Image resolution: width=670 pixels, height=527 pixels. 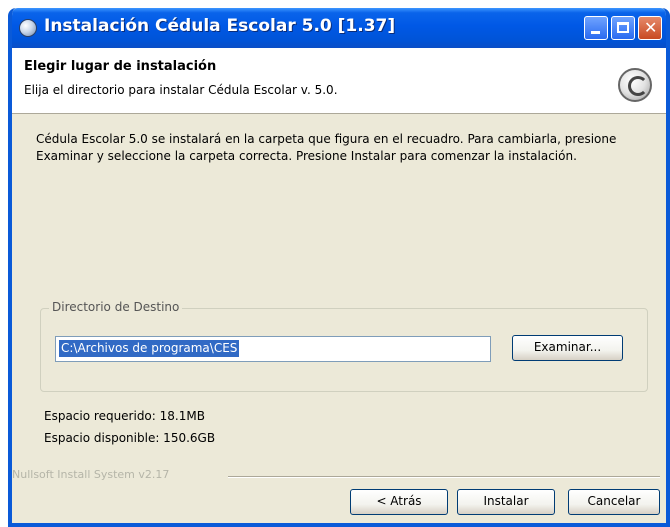 I want to click on destination-path-input: C:\Archivos de programa\CES, so click(x=273, y=349).